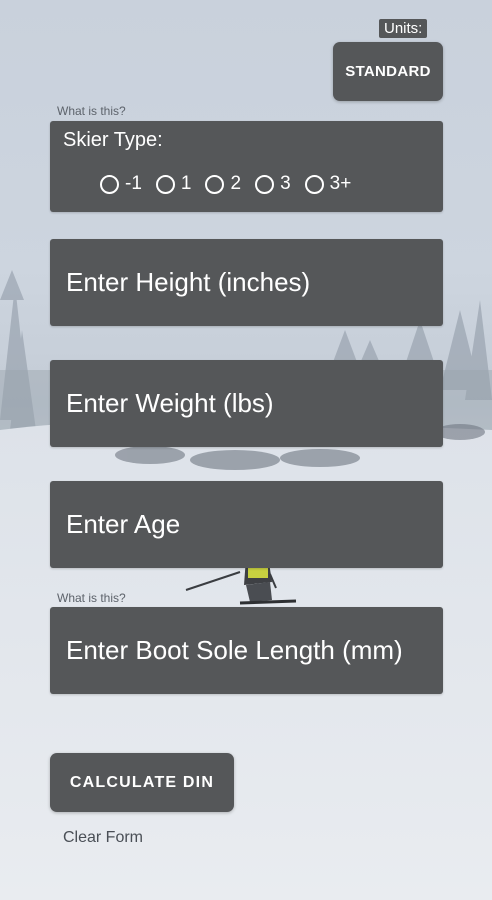  Describe the element at coordinates (236, 183) in the screenshot. I see `radio-label: 2` at that location.